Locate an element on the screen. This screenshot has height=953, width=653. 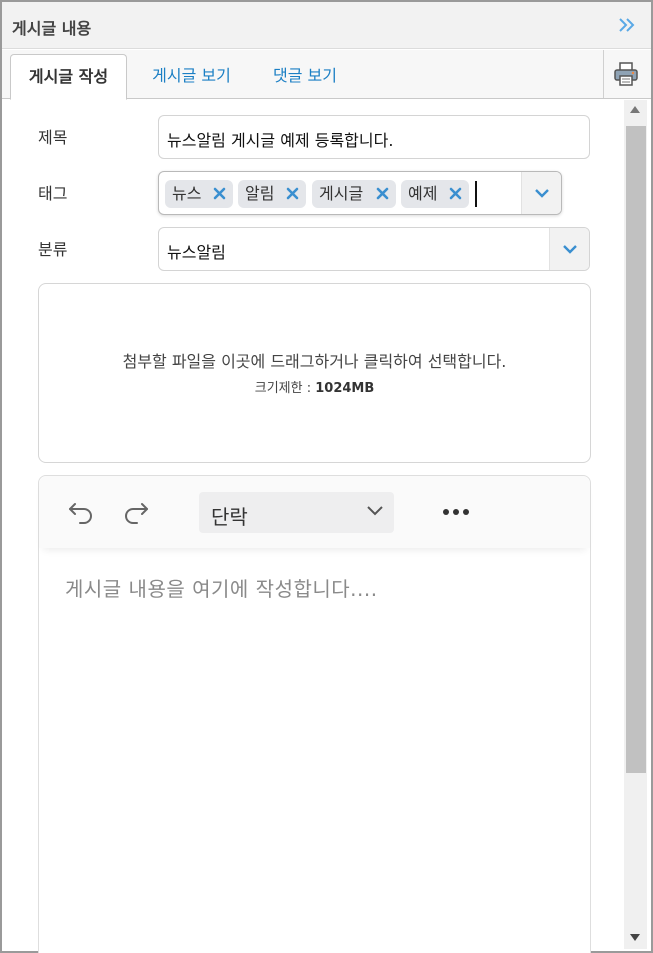
print-button is located at coordinates (625, 74).